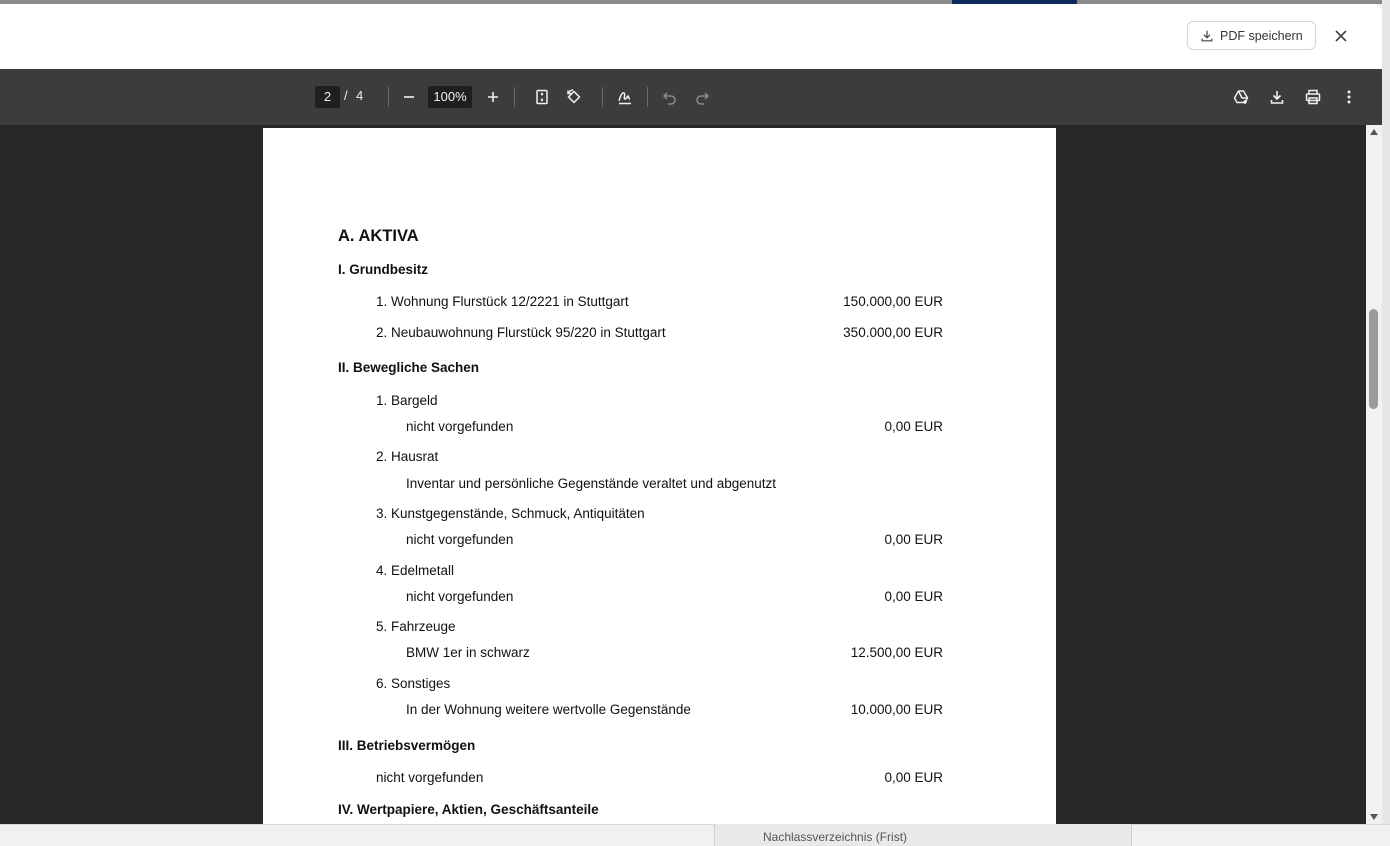 This screenshot has height=846, width=1390. What do you see at coordinates (1373, 359) in the screenshot?
I see `scroll-thumb` at bounding box center [1373, 359].